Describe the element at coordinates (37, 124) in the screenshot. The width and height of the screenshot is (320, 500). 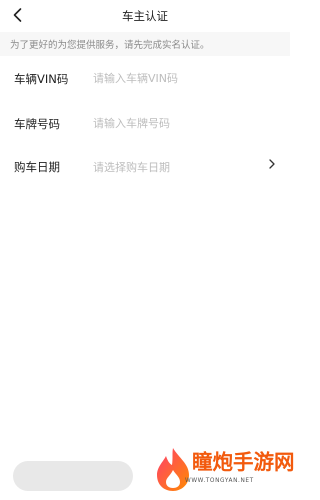
I see `plate-label: 车牌号码` at that location.